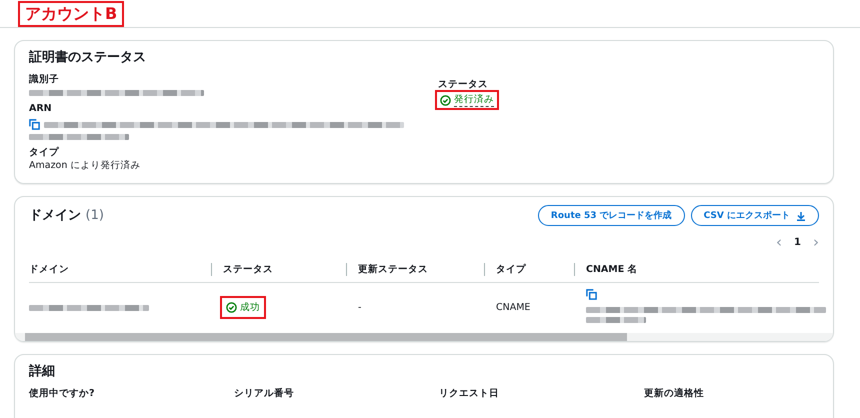  Describe the element at coordinates (243, 307) in the screenshot. I see `status-indicator: 成功` at that location.